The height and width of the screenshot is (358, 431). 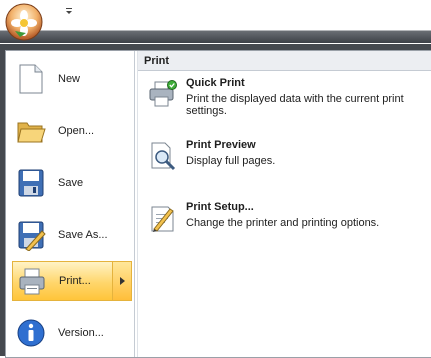 What do you see at coordinates (283, 223) in the screenshot?
I see `submenu-item-description: Change the printer and printing options.` at bounding box center [283, 223].